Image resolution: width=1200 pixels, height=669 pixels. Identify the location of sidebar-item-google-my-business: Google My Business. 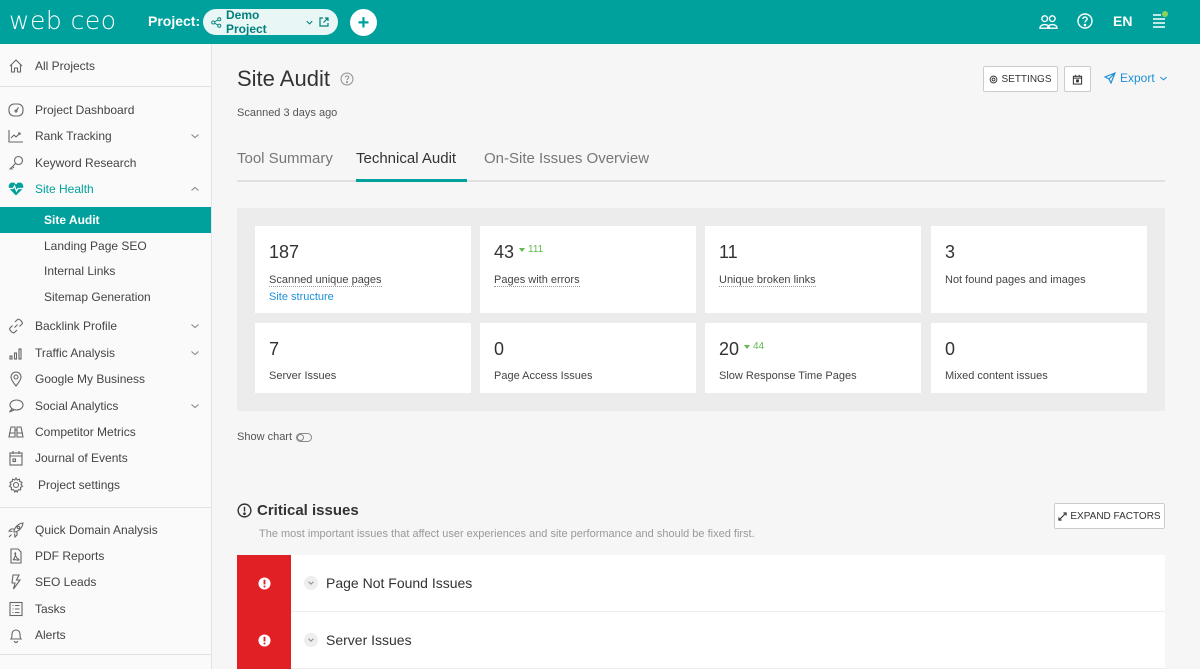
(105, 379).